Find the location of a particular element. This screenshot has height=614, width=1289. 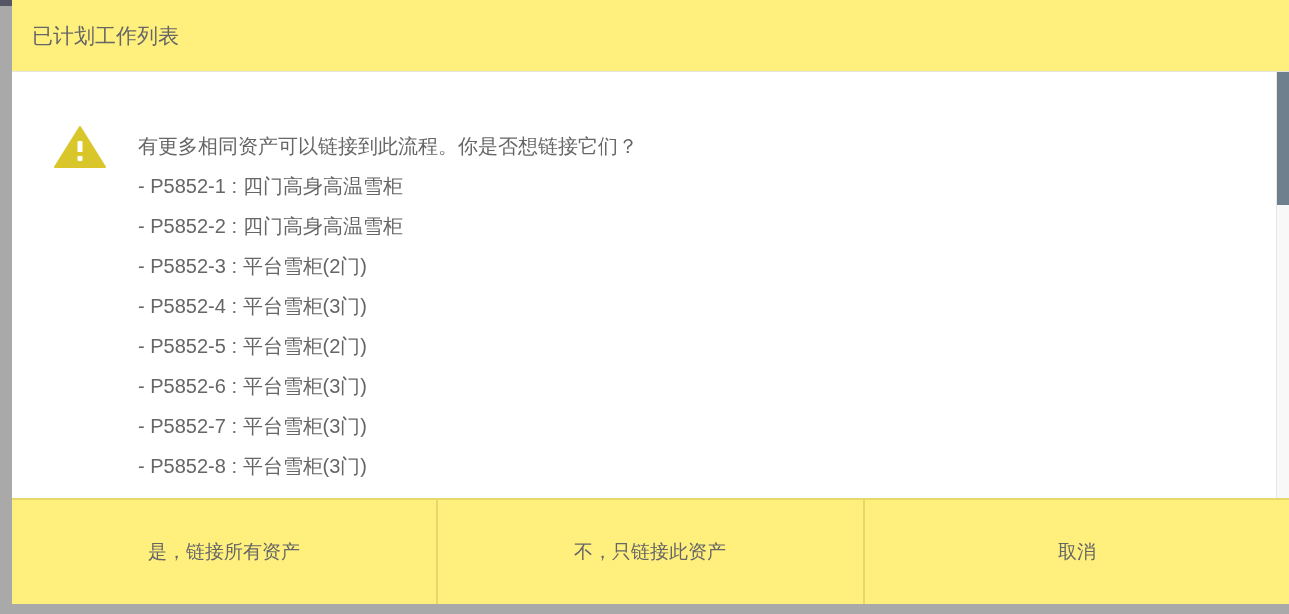

asset-item: - P5852-6 : 平台雪柜(3门) is located at coordinates (253, 386).